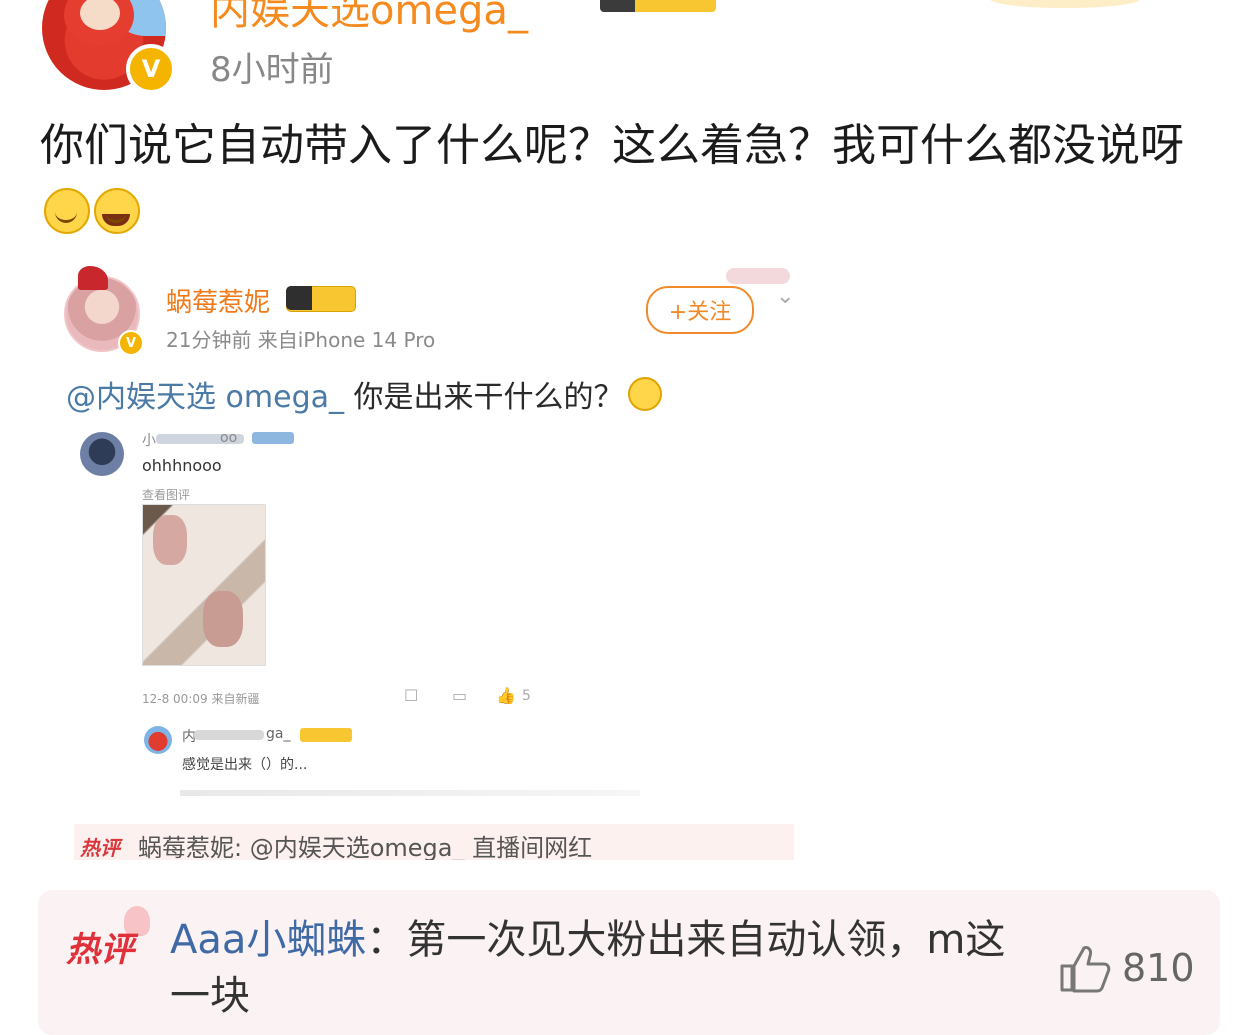  Describe the element at coordinates (149, 441) in the screenshot. I see `comment-username: 小` at that location.